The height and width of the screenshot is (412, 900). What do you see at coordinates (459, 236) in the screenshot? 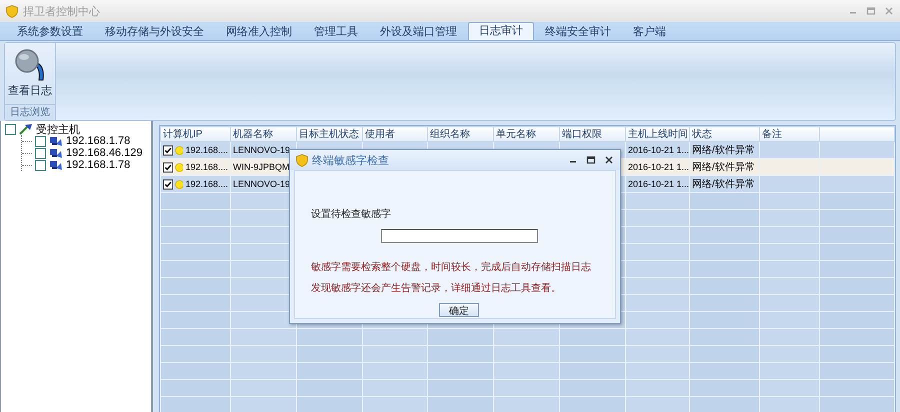
I see `input-field` at bounding box center [459, 236].